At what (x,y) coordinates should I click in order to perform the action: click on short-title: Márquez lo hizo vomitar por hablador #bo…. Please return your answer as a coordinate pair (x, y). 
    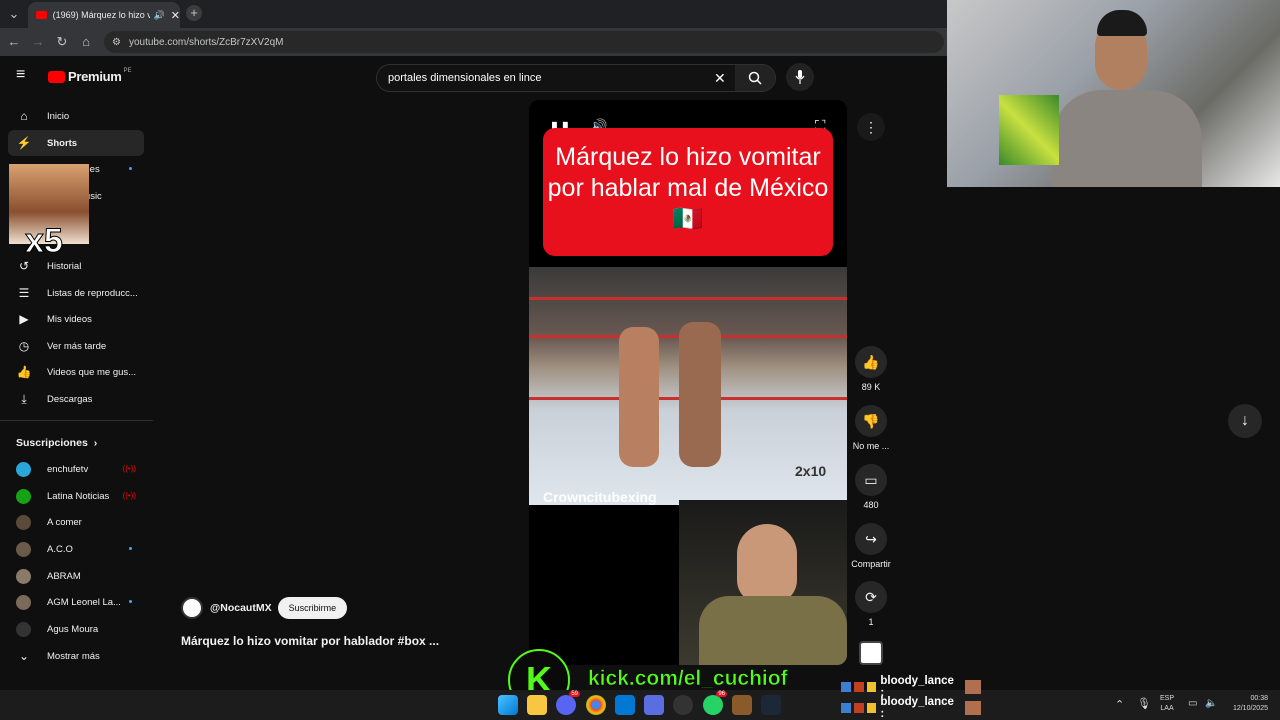
    Looking at the image, I should click on (310, 641).